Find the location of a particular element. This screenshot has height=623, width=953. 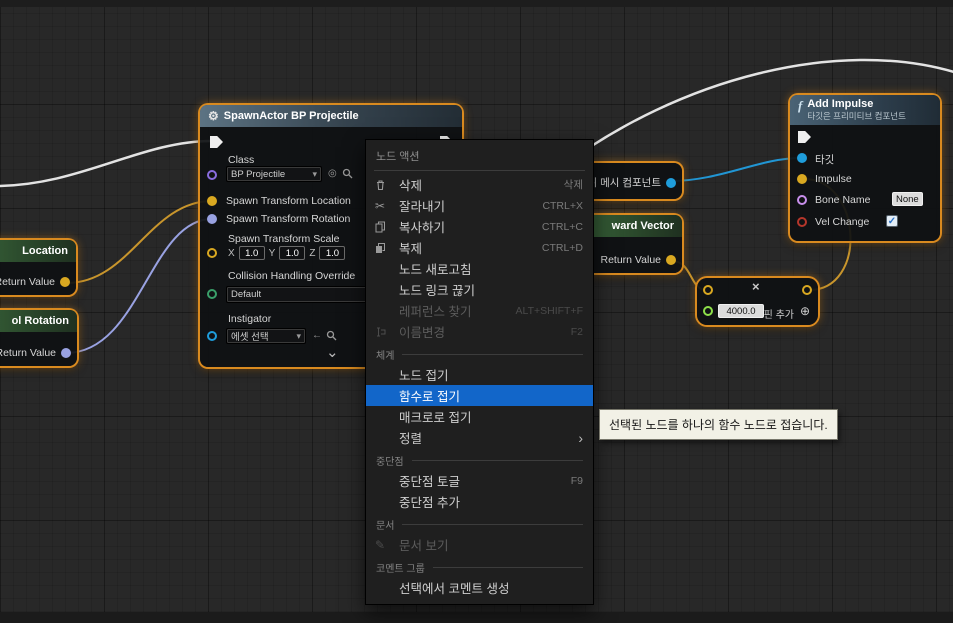

z-label: Z is located at coordinates (312, 253).